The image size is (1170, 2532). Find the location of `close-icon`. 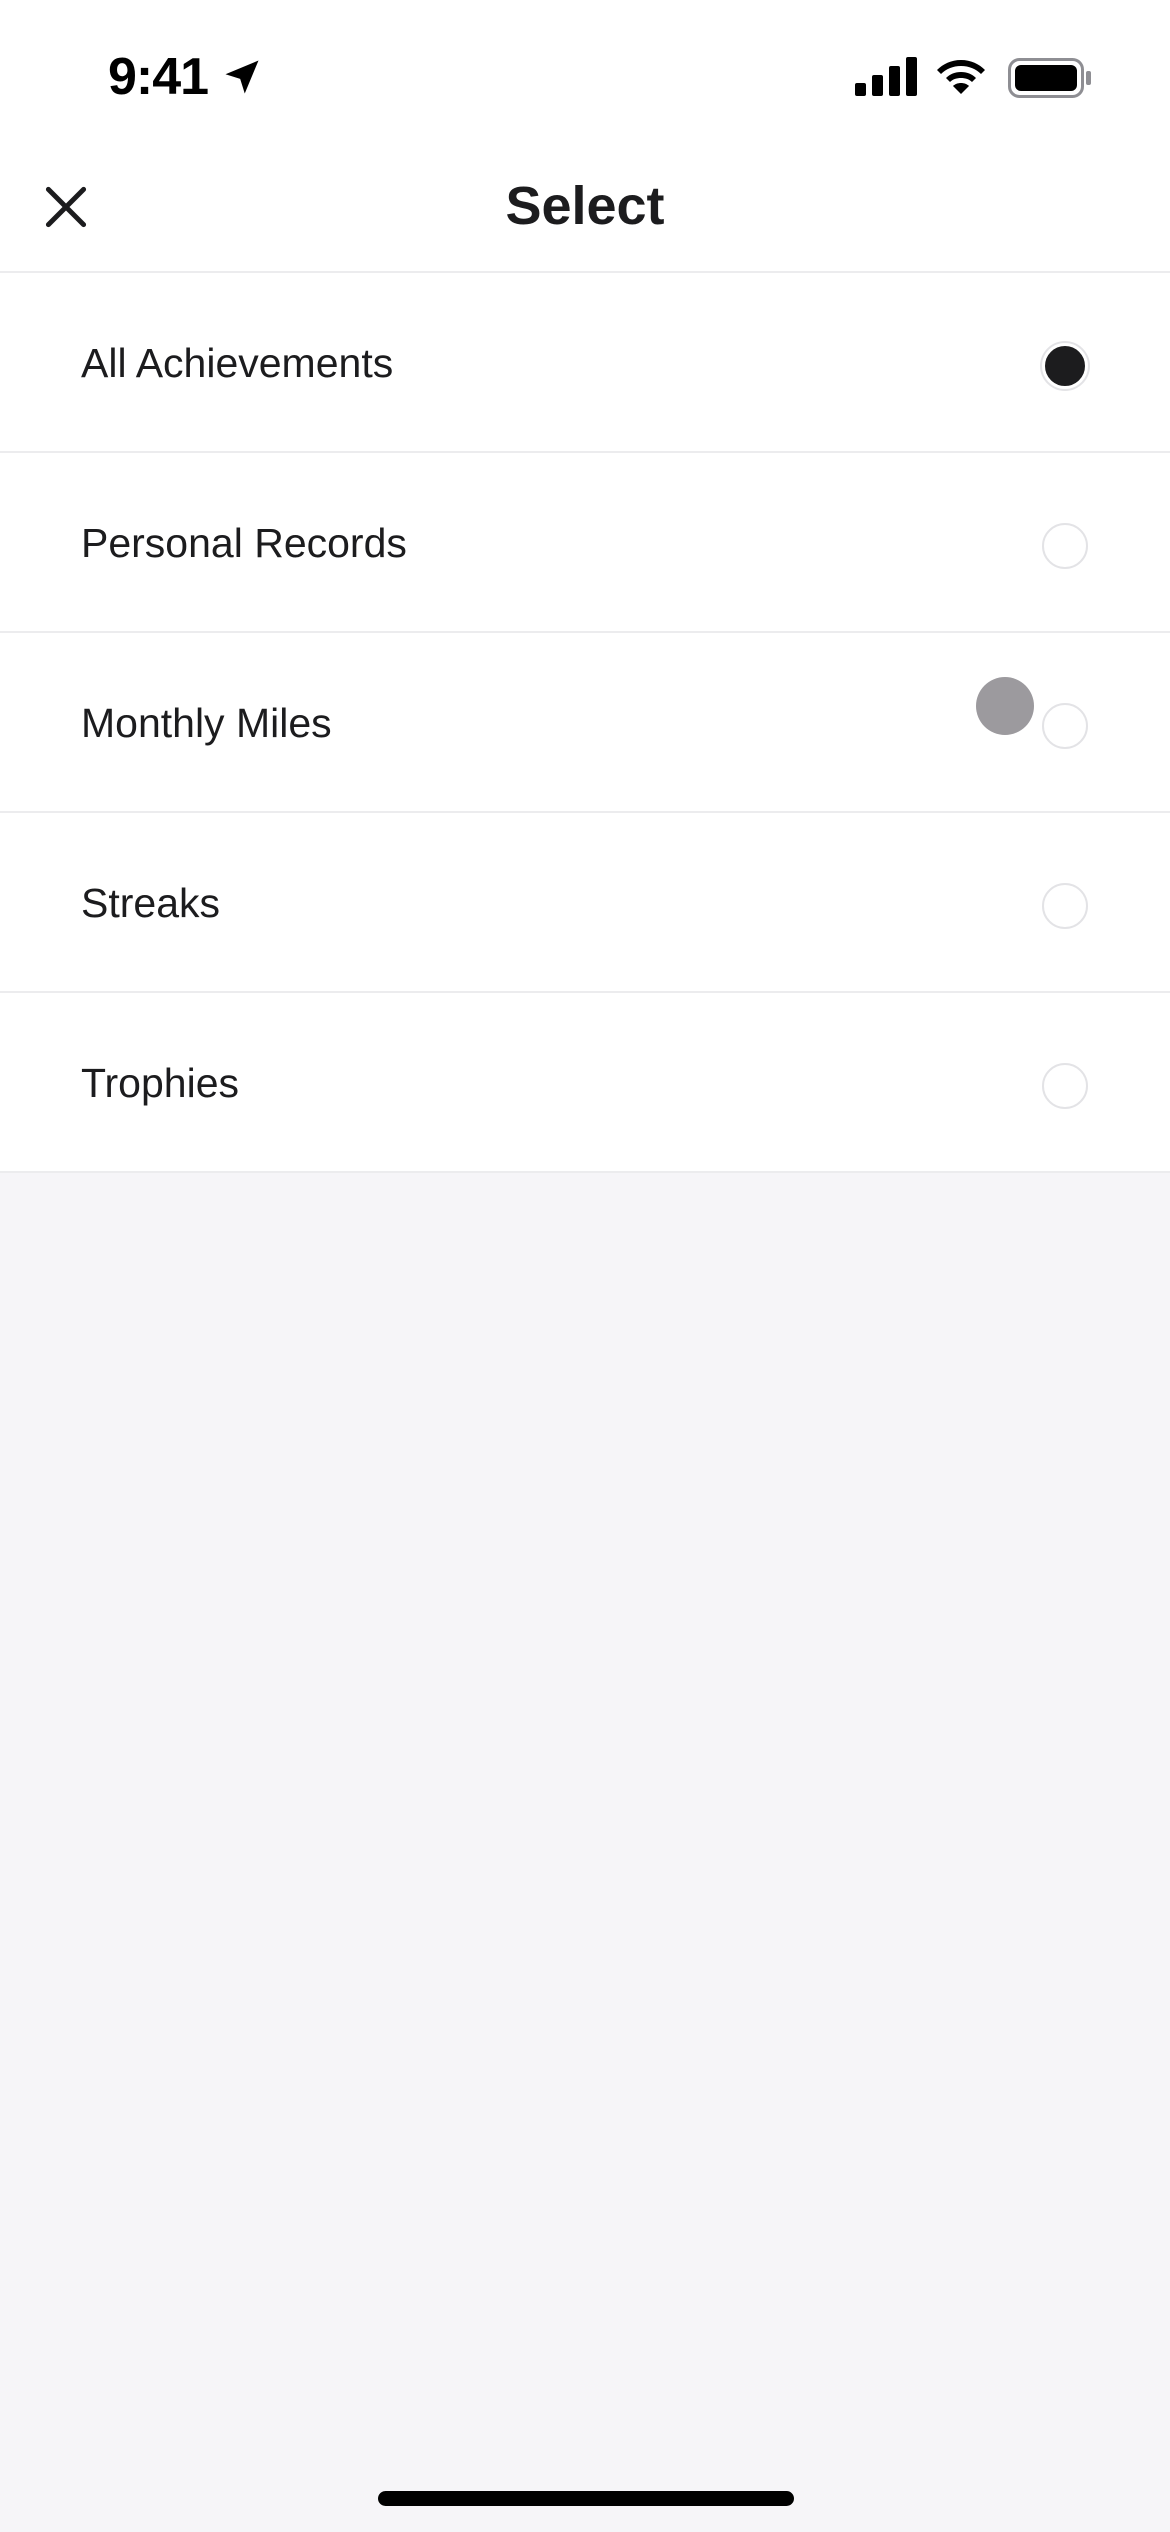

close-icon is located at coordinates (66, 207).